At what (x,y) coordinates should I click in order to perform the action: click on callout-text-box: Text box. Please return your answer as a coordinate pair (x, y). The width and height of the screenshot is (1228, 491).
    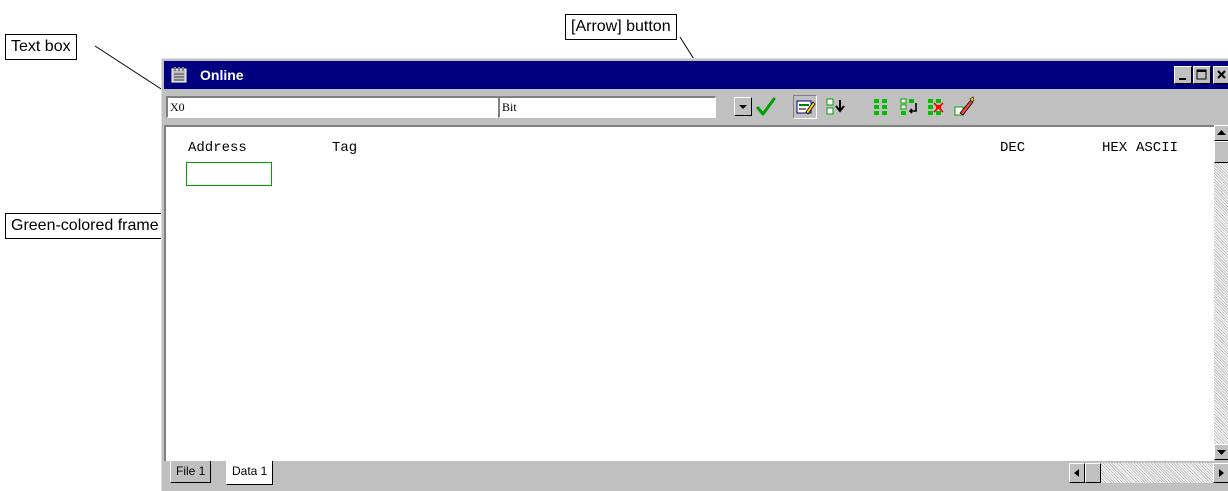
    Looking at the image, I should click on (41, 47).